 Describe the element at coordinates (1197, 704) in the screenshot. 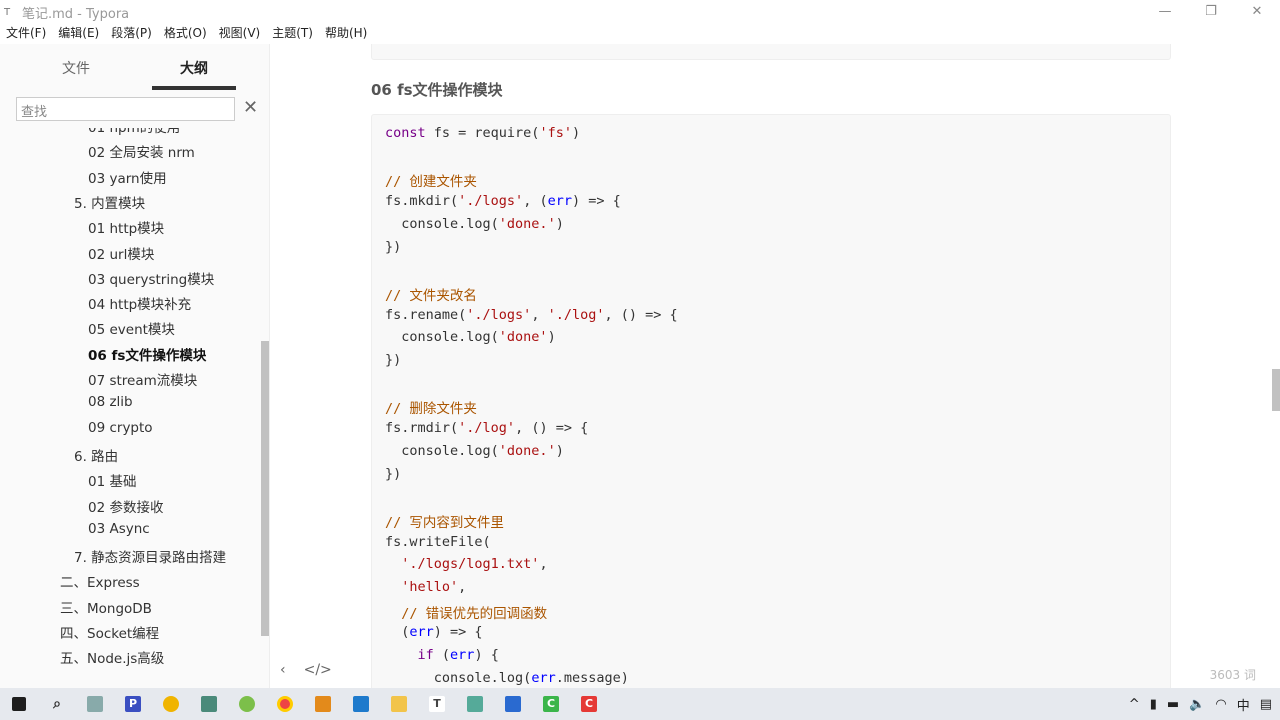

I see `volume-icon: 🔈` at that location.